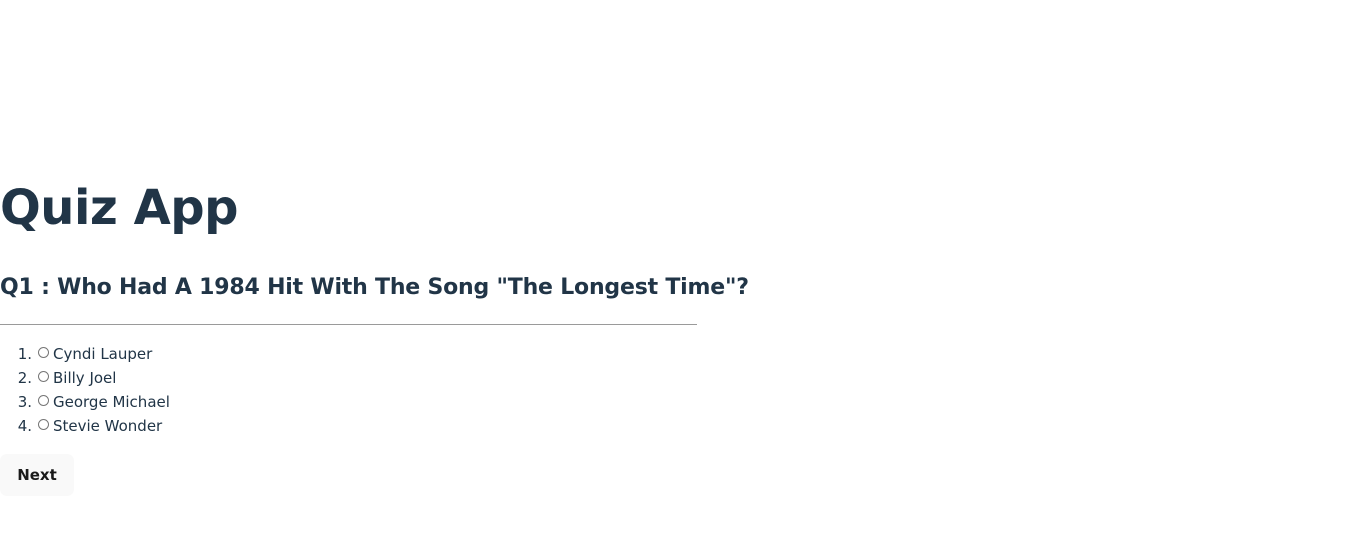 This screenshot has width=1366, height=554. I want to click on page-title: Quiz App, so click(119, 208).